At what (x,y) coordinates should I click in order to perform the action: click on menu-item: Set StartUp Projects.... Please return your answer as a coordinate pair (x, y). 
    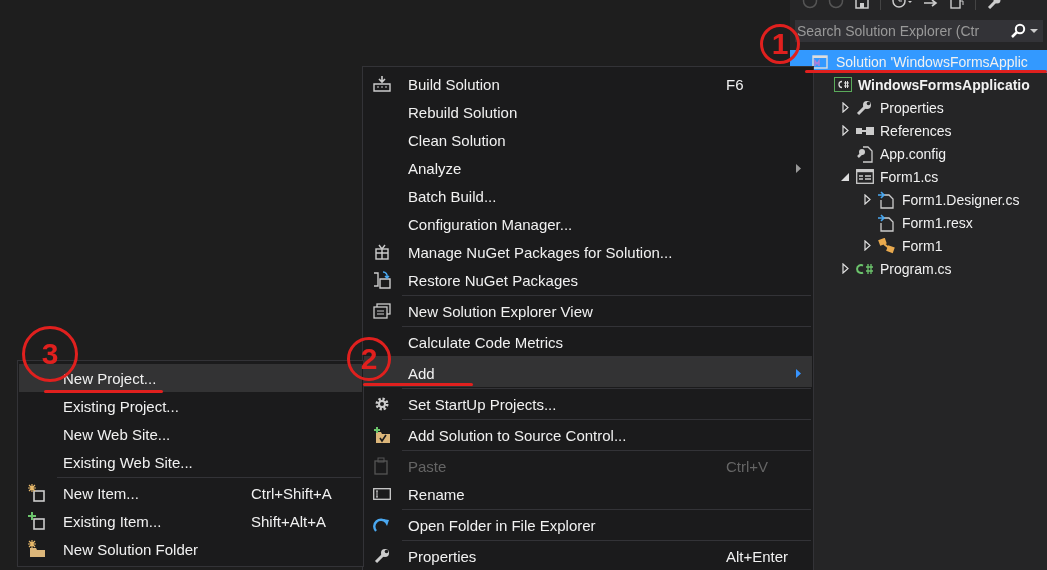
    Looking at the image, I should click on (588, 402).